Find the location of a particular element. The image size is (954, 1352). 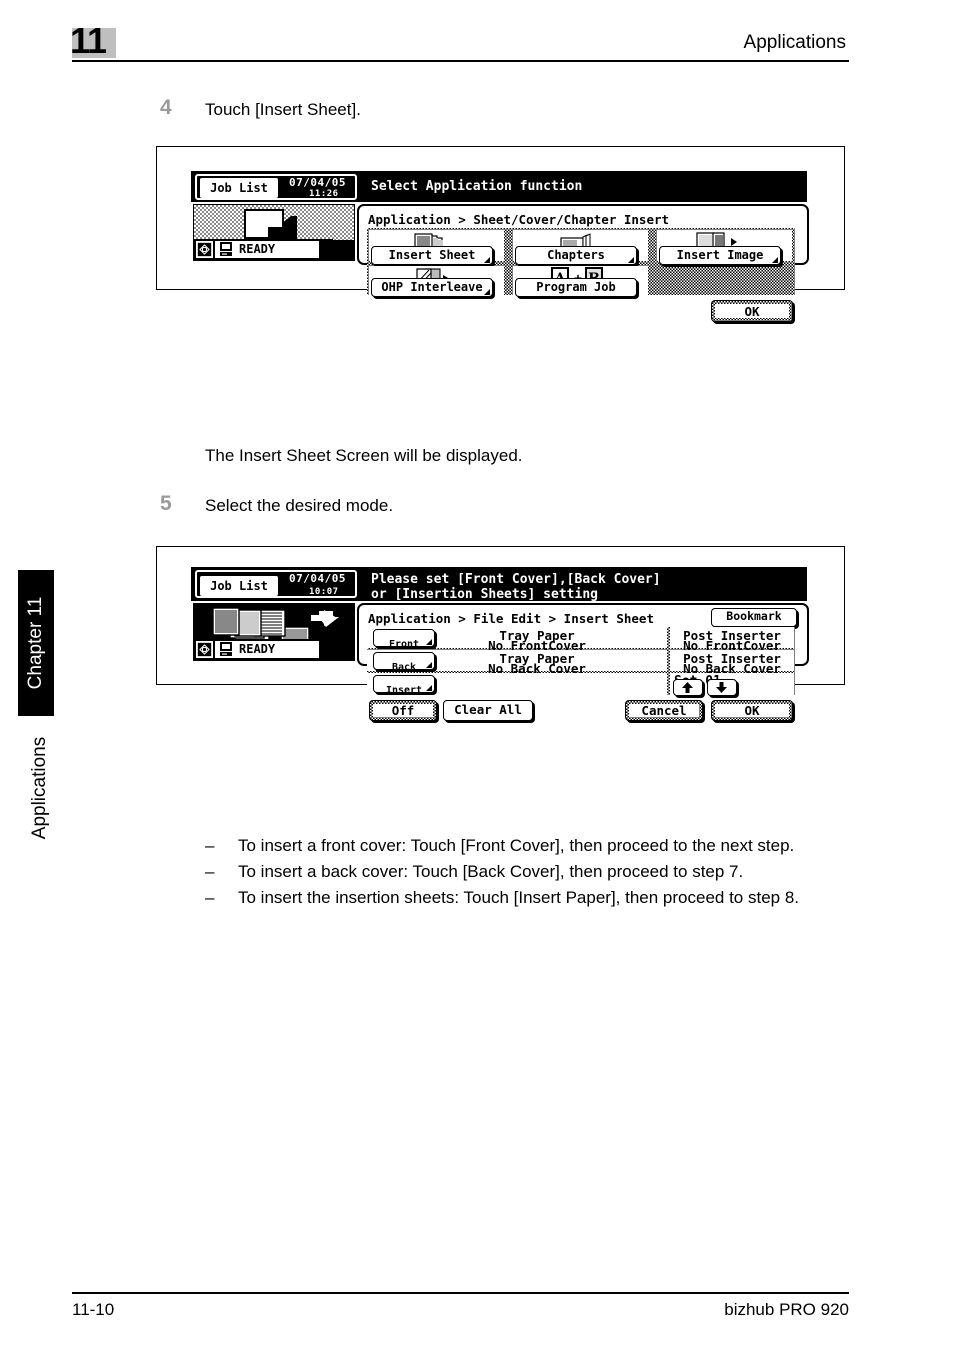

button-insert-paper: InsertPaper is located at coordinates (404, 695).